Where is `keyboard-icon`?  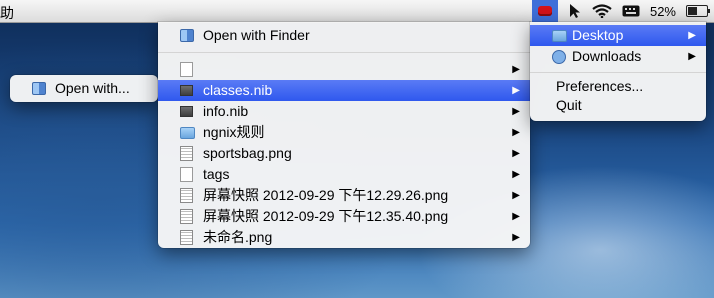
keyboard-icon is located at coordinates (631, 11).